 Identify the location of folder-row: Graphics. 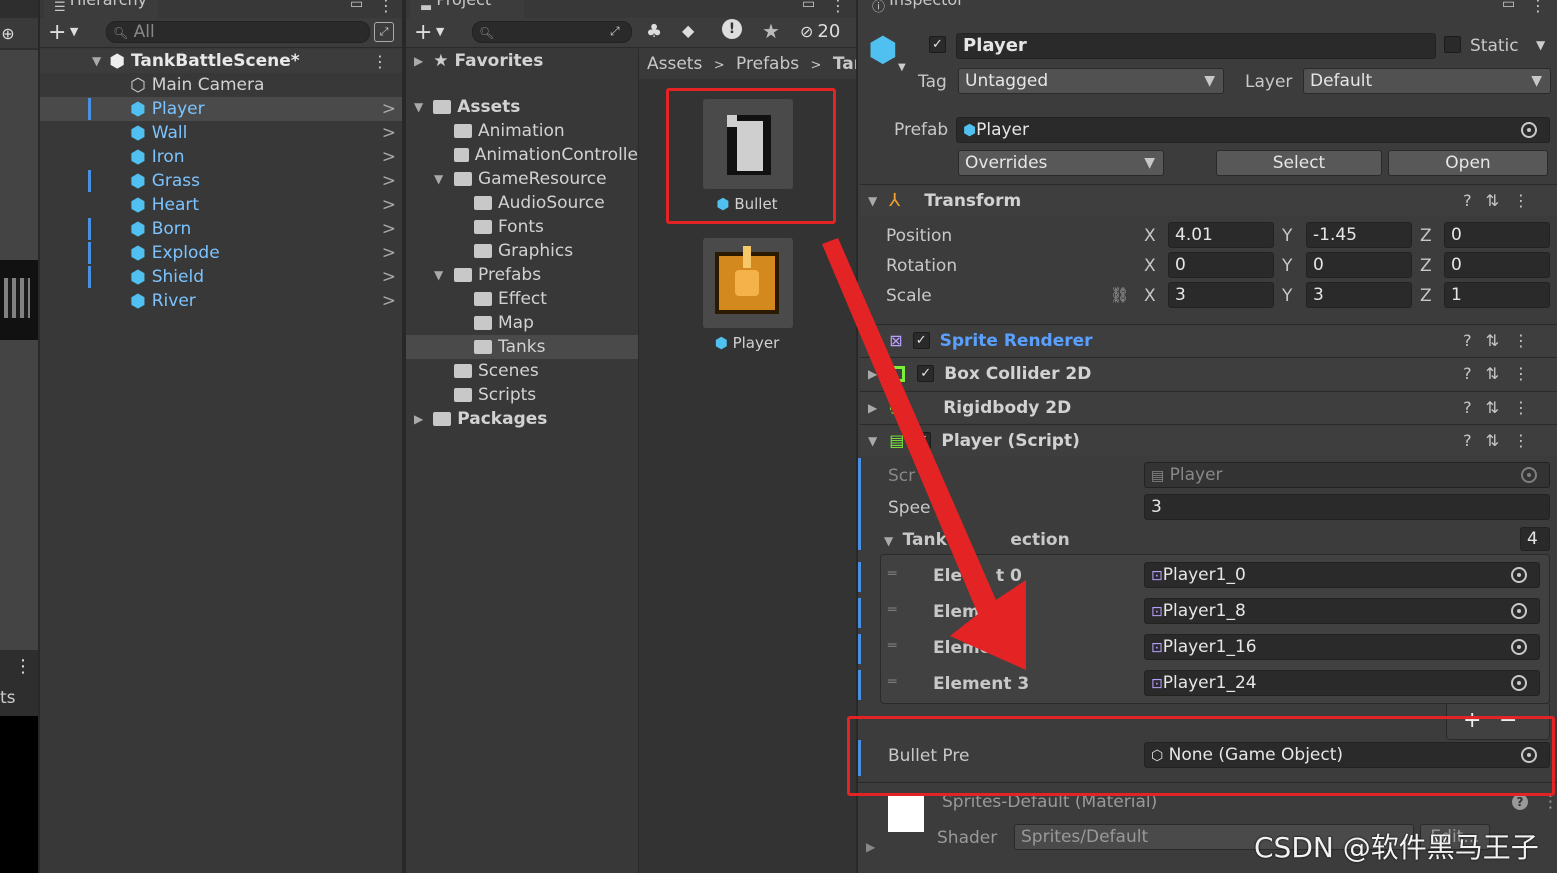
(522, 251).